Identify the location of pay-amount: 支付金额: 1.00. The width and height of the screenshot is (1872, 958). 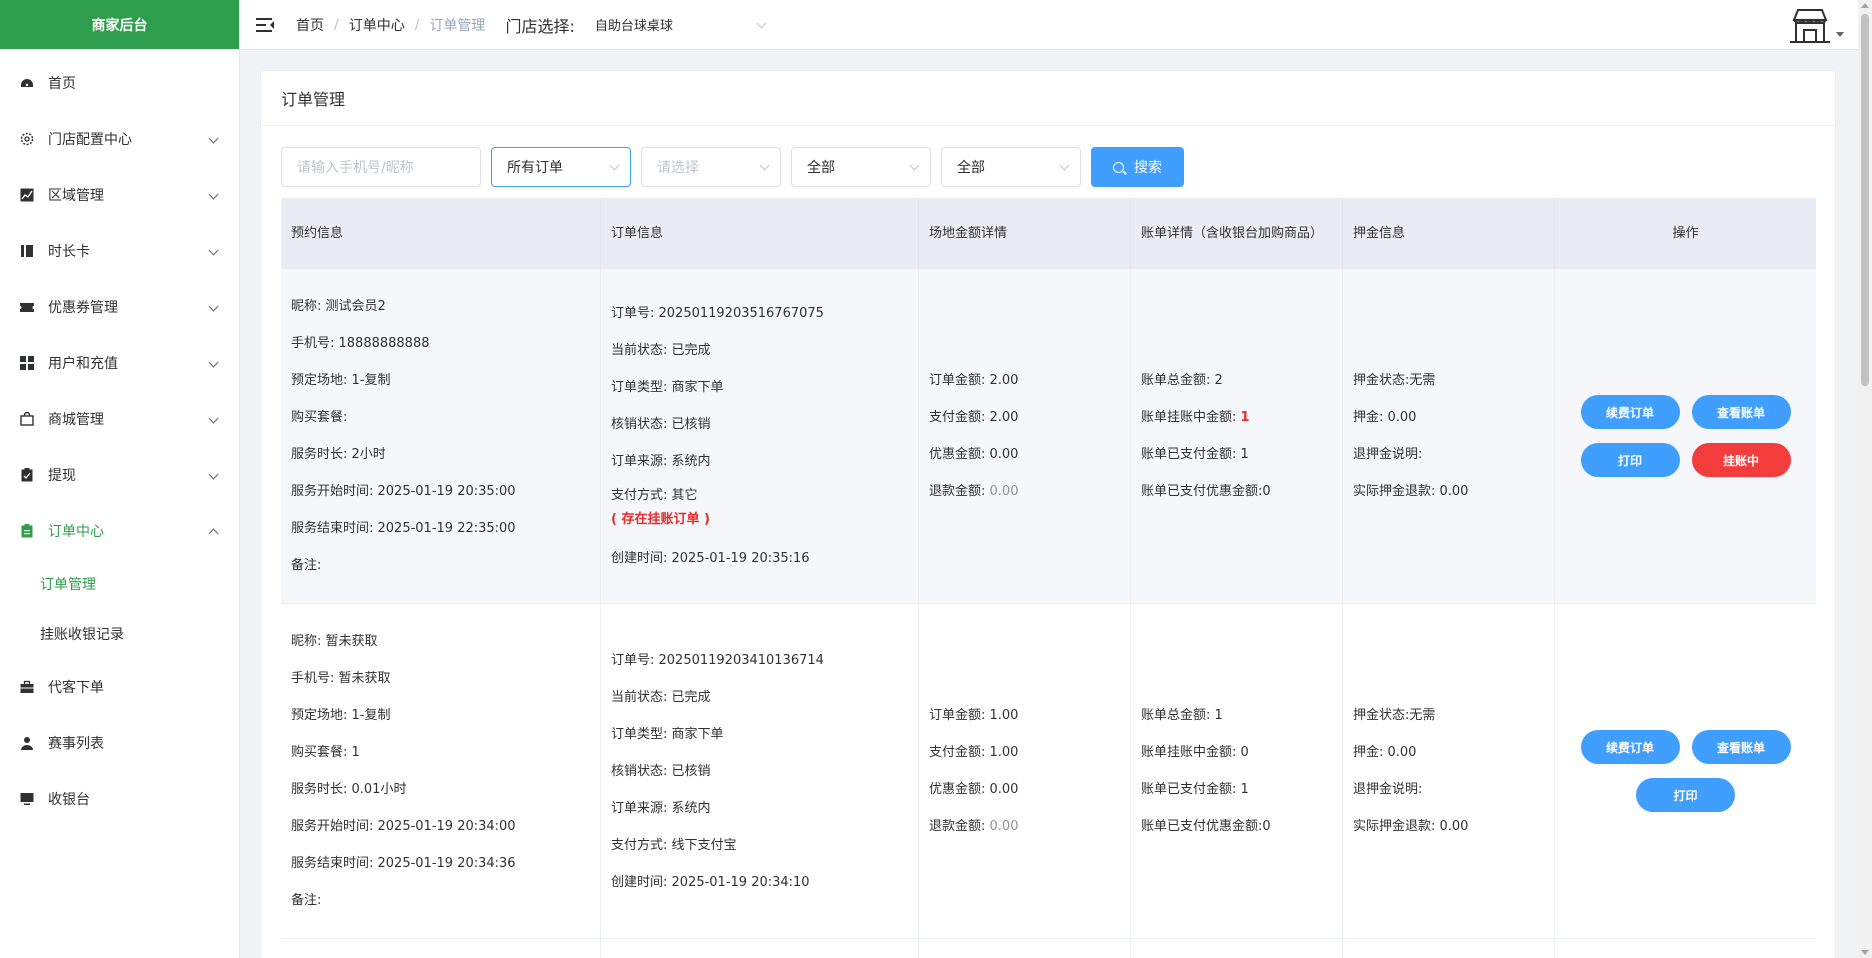
(974, 752).